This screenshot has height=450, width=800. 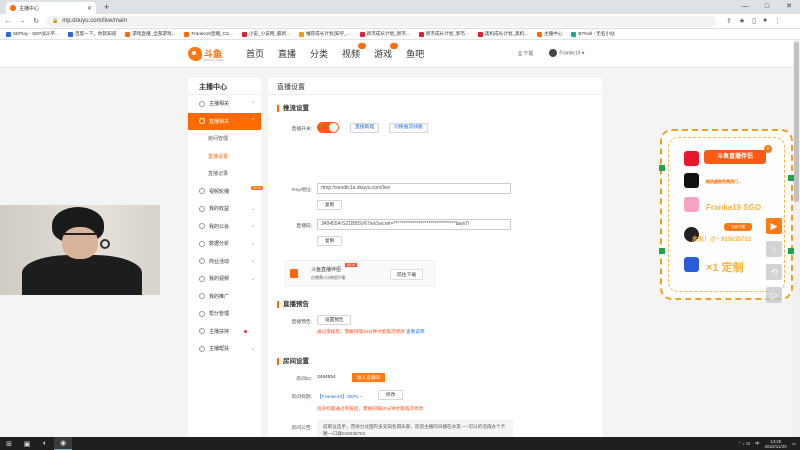 What do you see at coordinates (757, 444) in the screenshot?
I see `ime-indicator: 中` at bounding box center [757, 444].